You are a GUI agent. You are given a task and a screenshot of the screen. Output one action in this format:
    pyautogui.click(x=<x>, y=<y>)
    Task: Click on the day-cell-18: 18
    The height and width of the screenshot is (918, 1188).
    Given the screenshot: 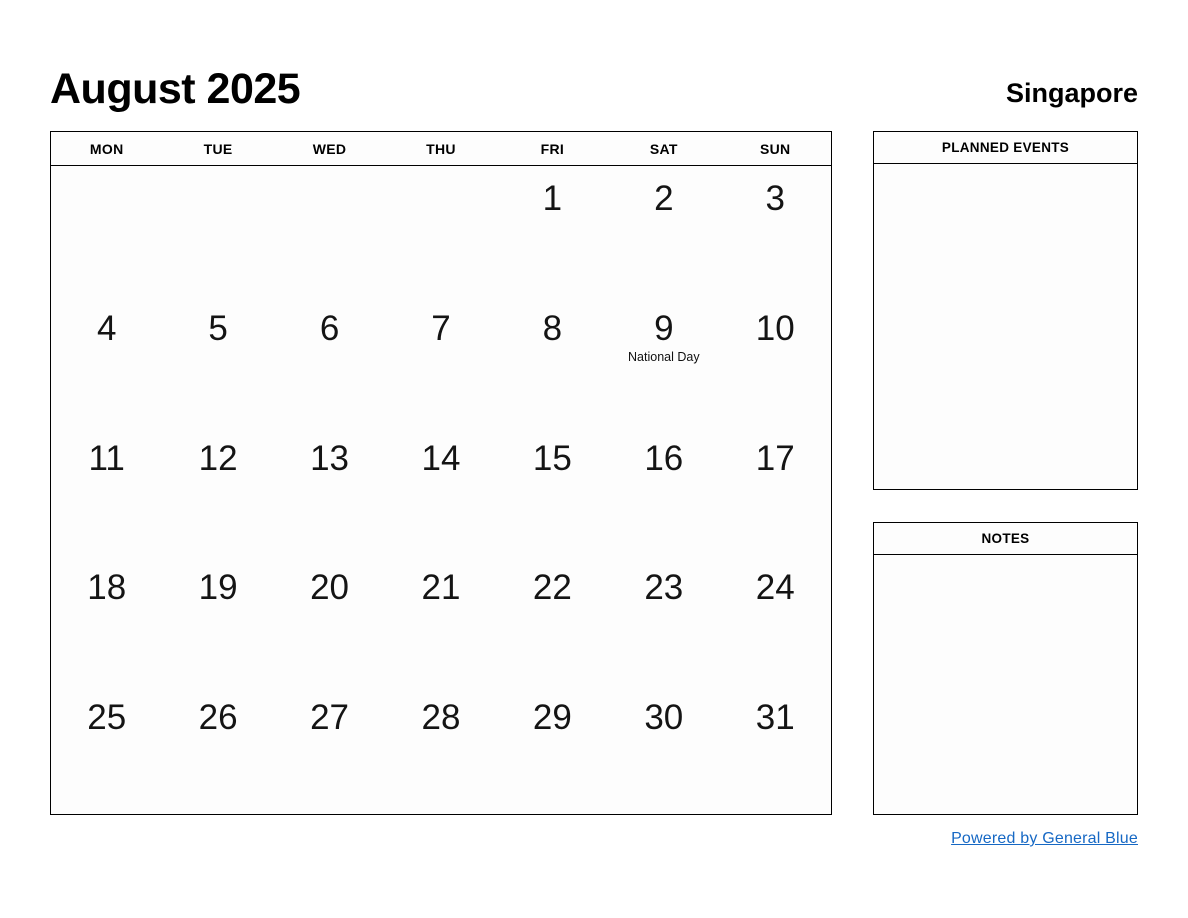 What is the action you would take?
    pyautogui.click(x=106, y=620)
    